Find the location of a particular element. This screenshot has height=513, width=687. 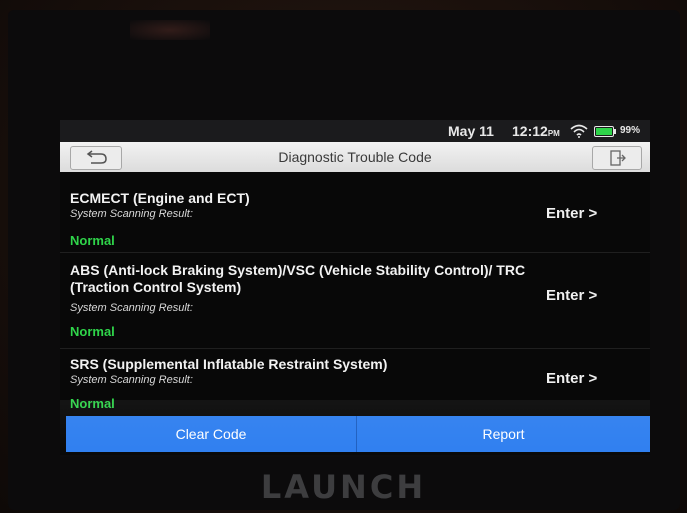

title-bar: Diagnostic Trouble Code is located at coordinates (355, 157).